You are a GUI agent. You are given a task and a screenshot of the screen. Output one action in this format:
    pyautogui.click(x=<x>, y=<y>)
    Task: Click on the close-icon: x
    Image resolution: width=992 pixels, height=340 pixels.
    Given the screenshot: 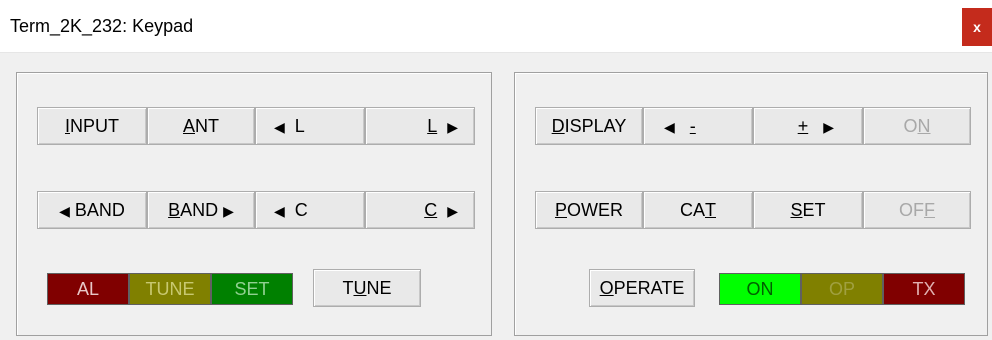 What is the action you would take?
    pyautogui.click(x=977, y=27)
    